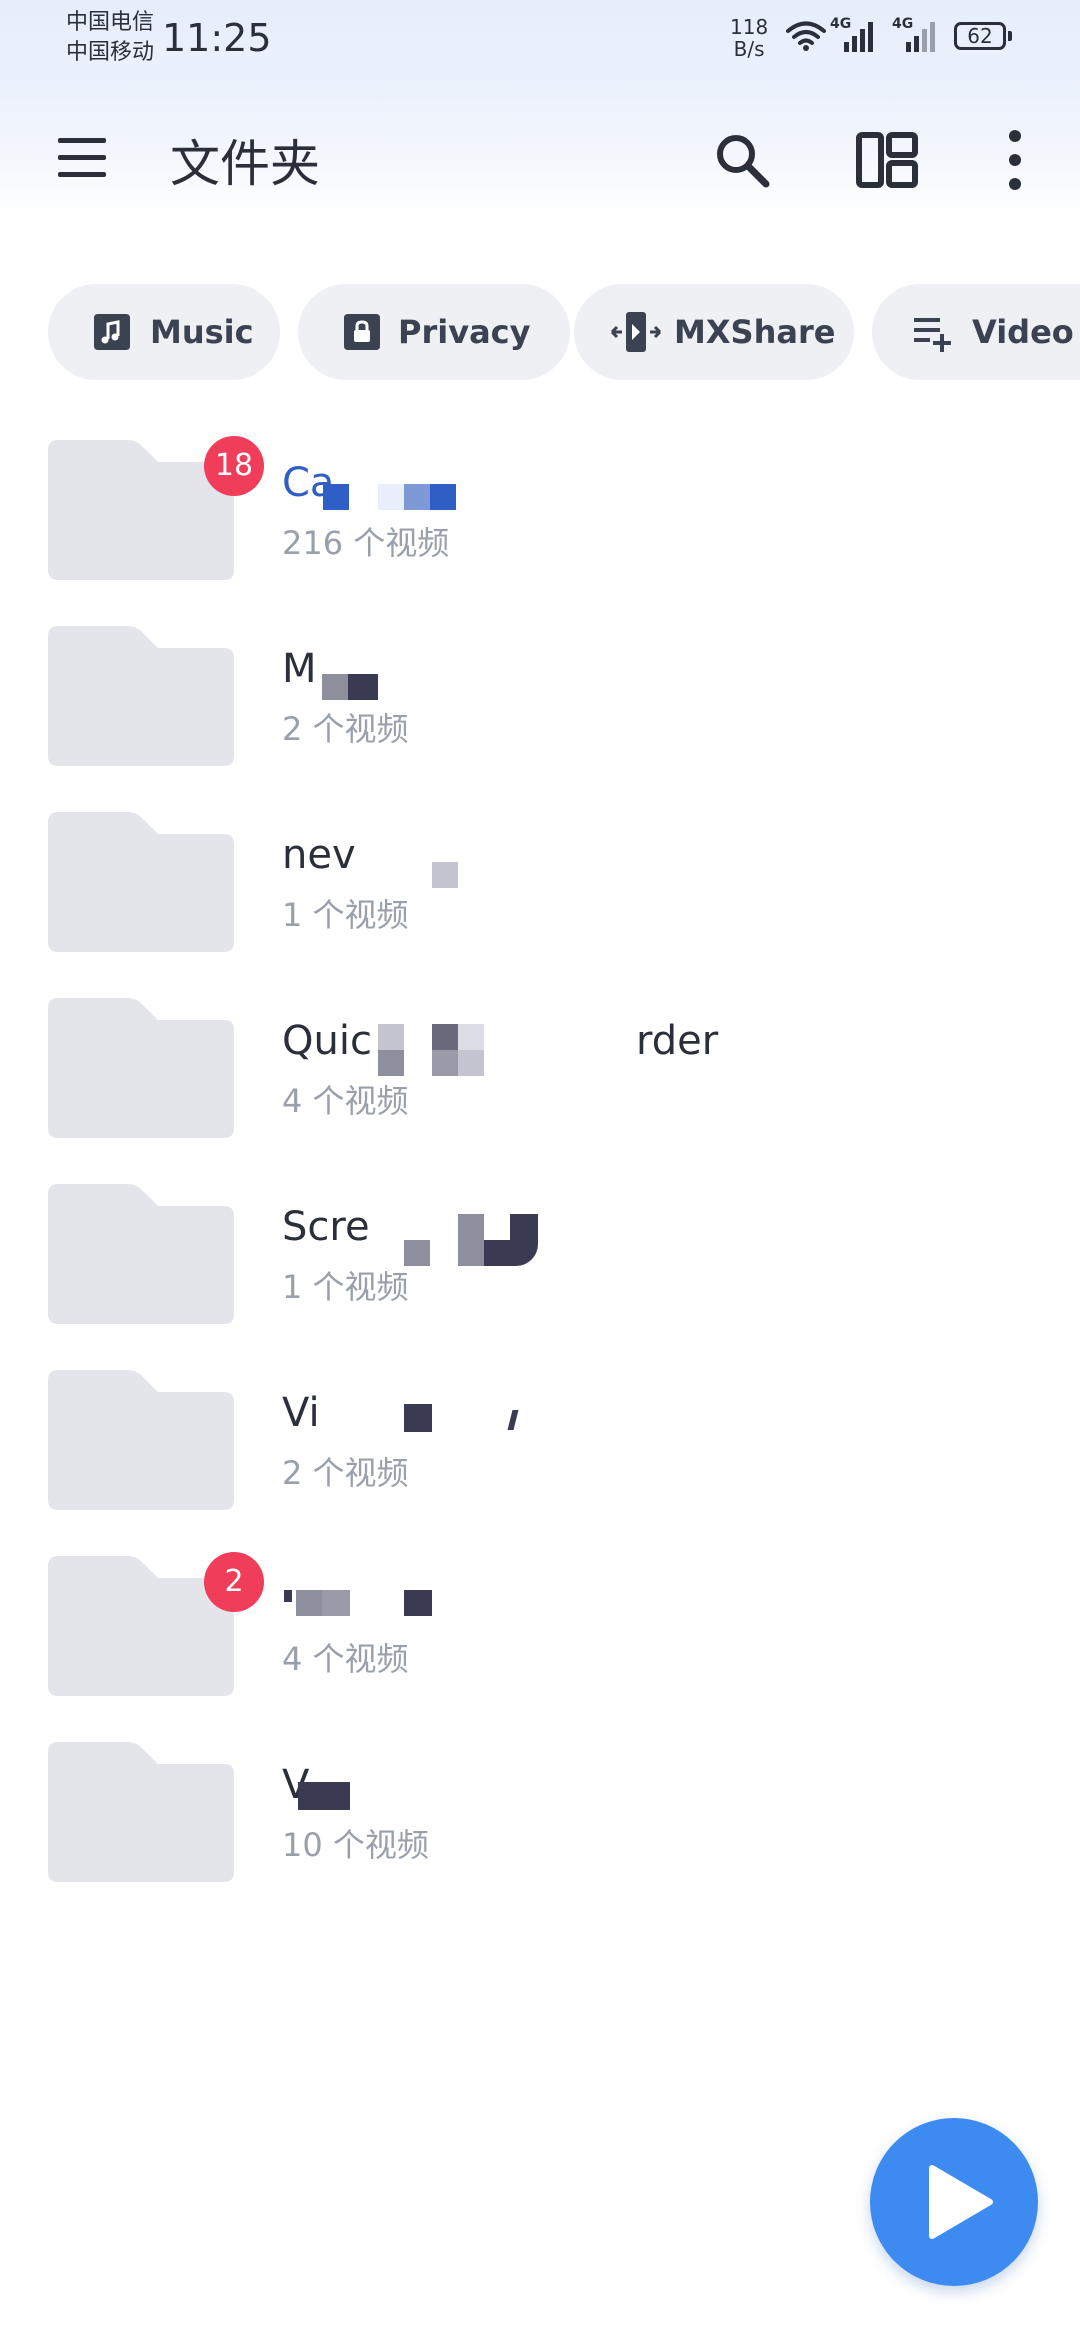 This screenshot has height=2340, width=1080. I want to click on net-speed-value: 118, so click(749, 27).